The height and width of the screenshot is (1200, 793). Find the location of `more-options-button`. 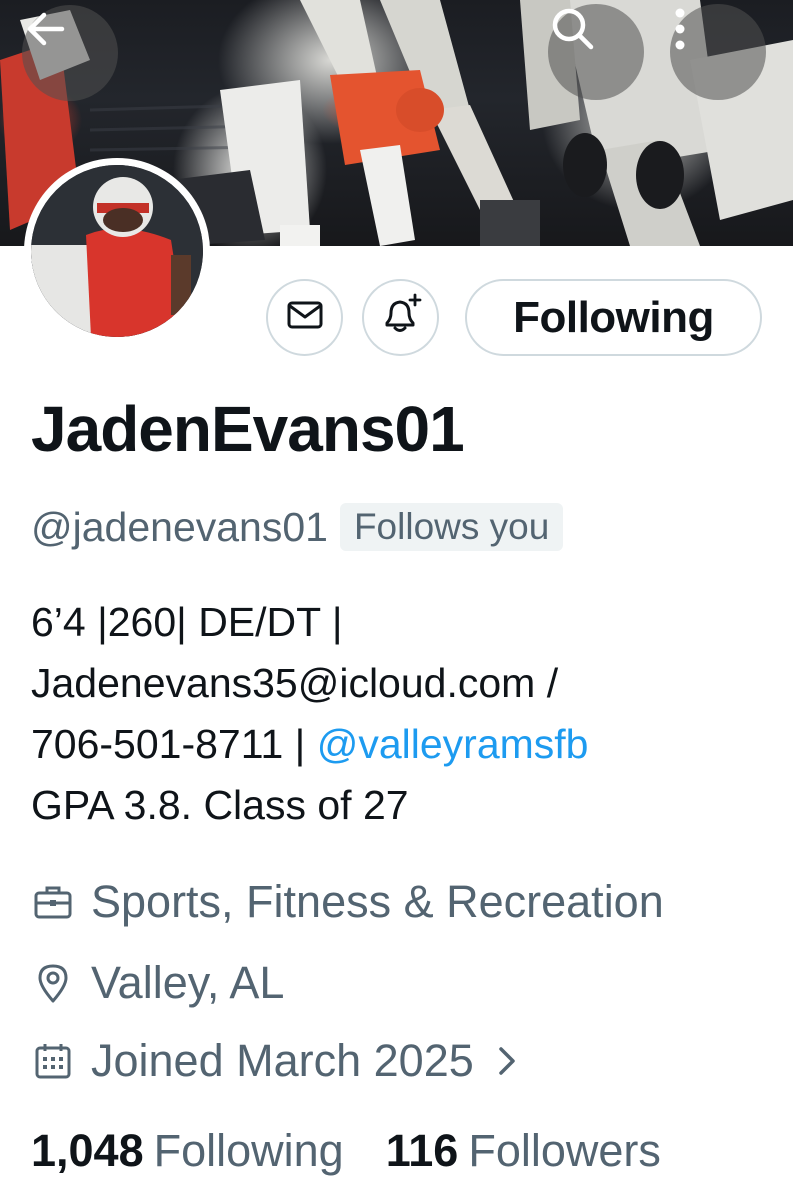

more-options-button is located at coordinates (718, 52).